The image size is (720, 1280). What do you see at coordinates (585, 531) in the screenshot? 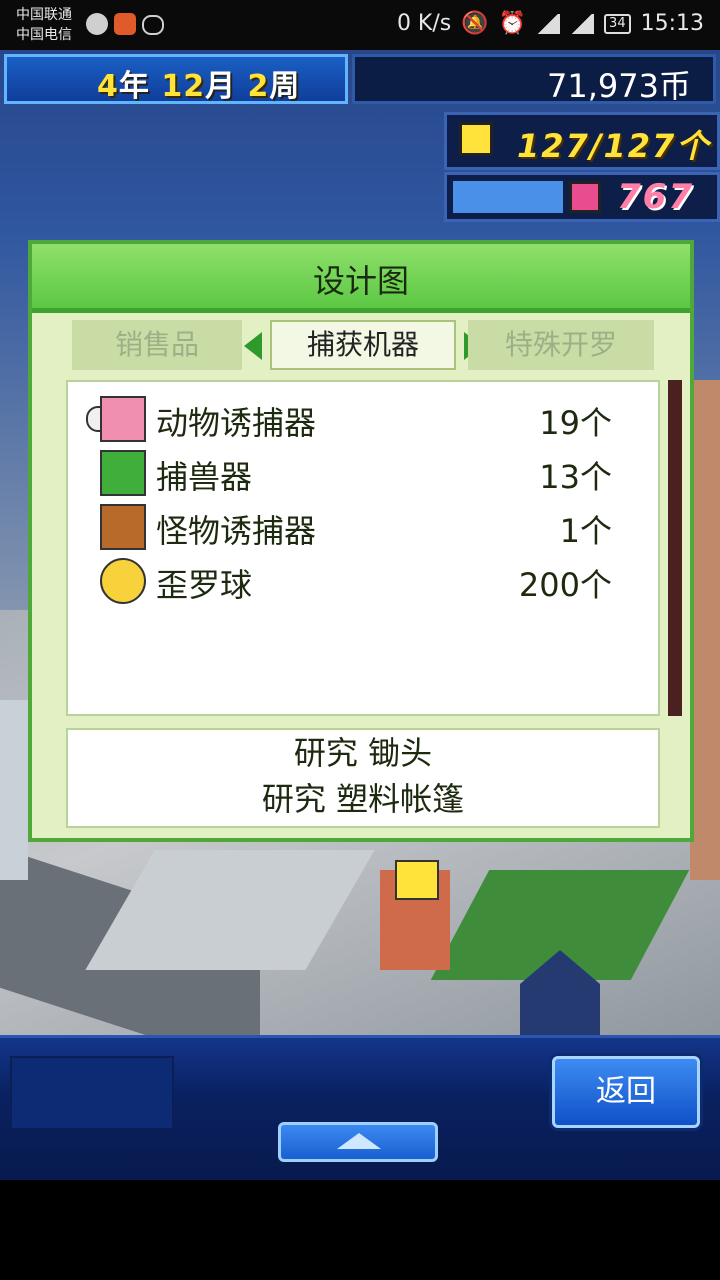
I see `item-count: 1个` at bounding box center [585, 531].